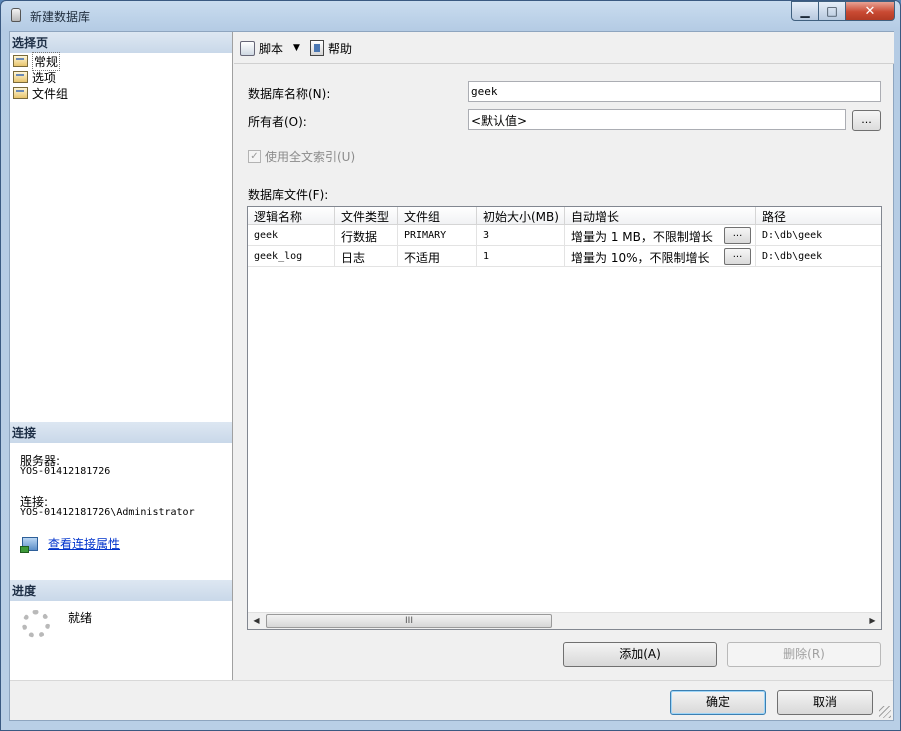 The image size is (901, 731). What do you see at coordinates (640, 258) in the screenshot?
I see `autogrowth-text: 增量为 10%，不限制增长` at bounding box center [640, 258].